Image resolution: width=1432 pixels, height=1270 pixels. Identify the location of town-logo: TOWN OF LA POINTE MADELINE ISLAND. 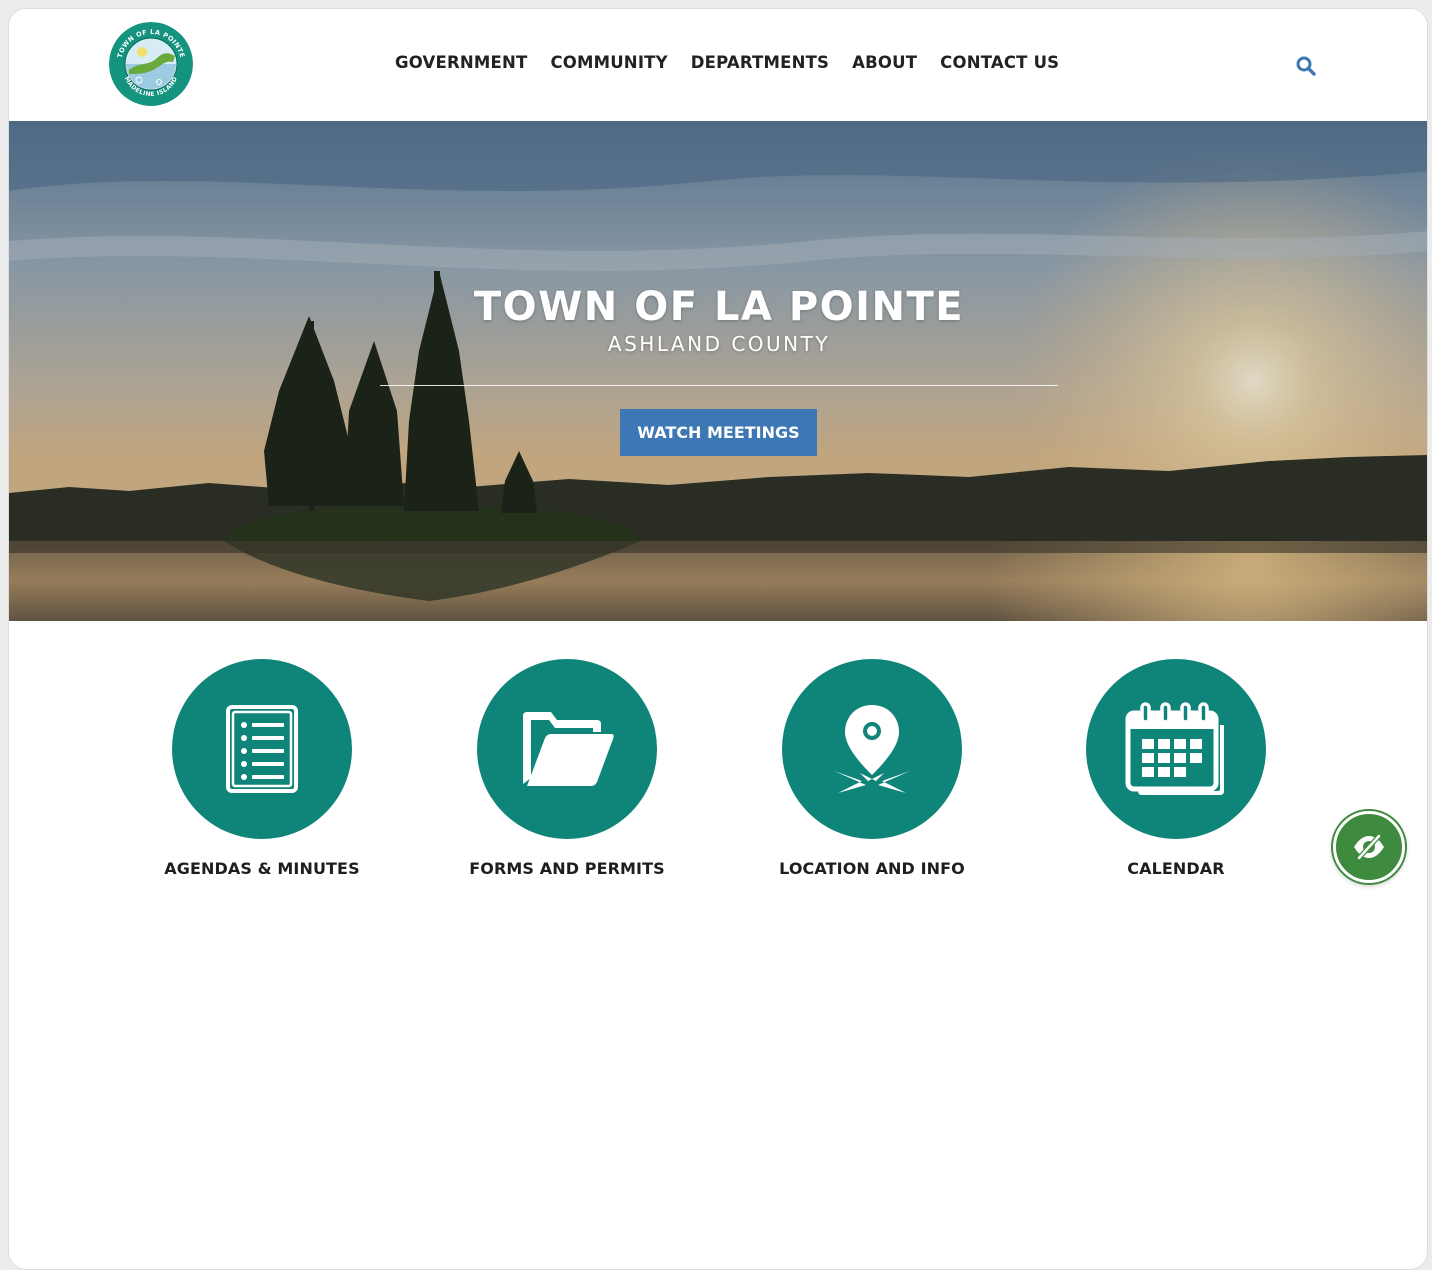
(151, 64).